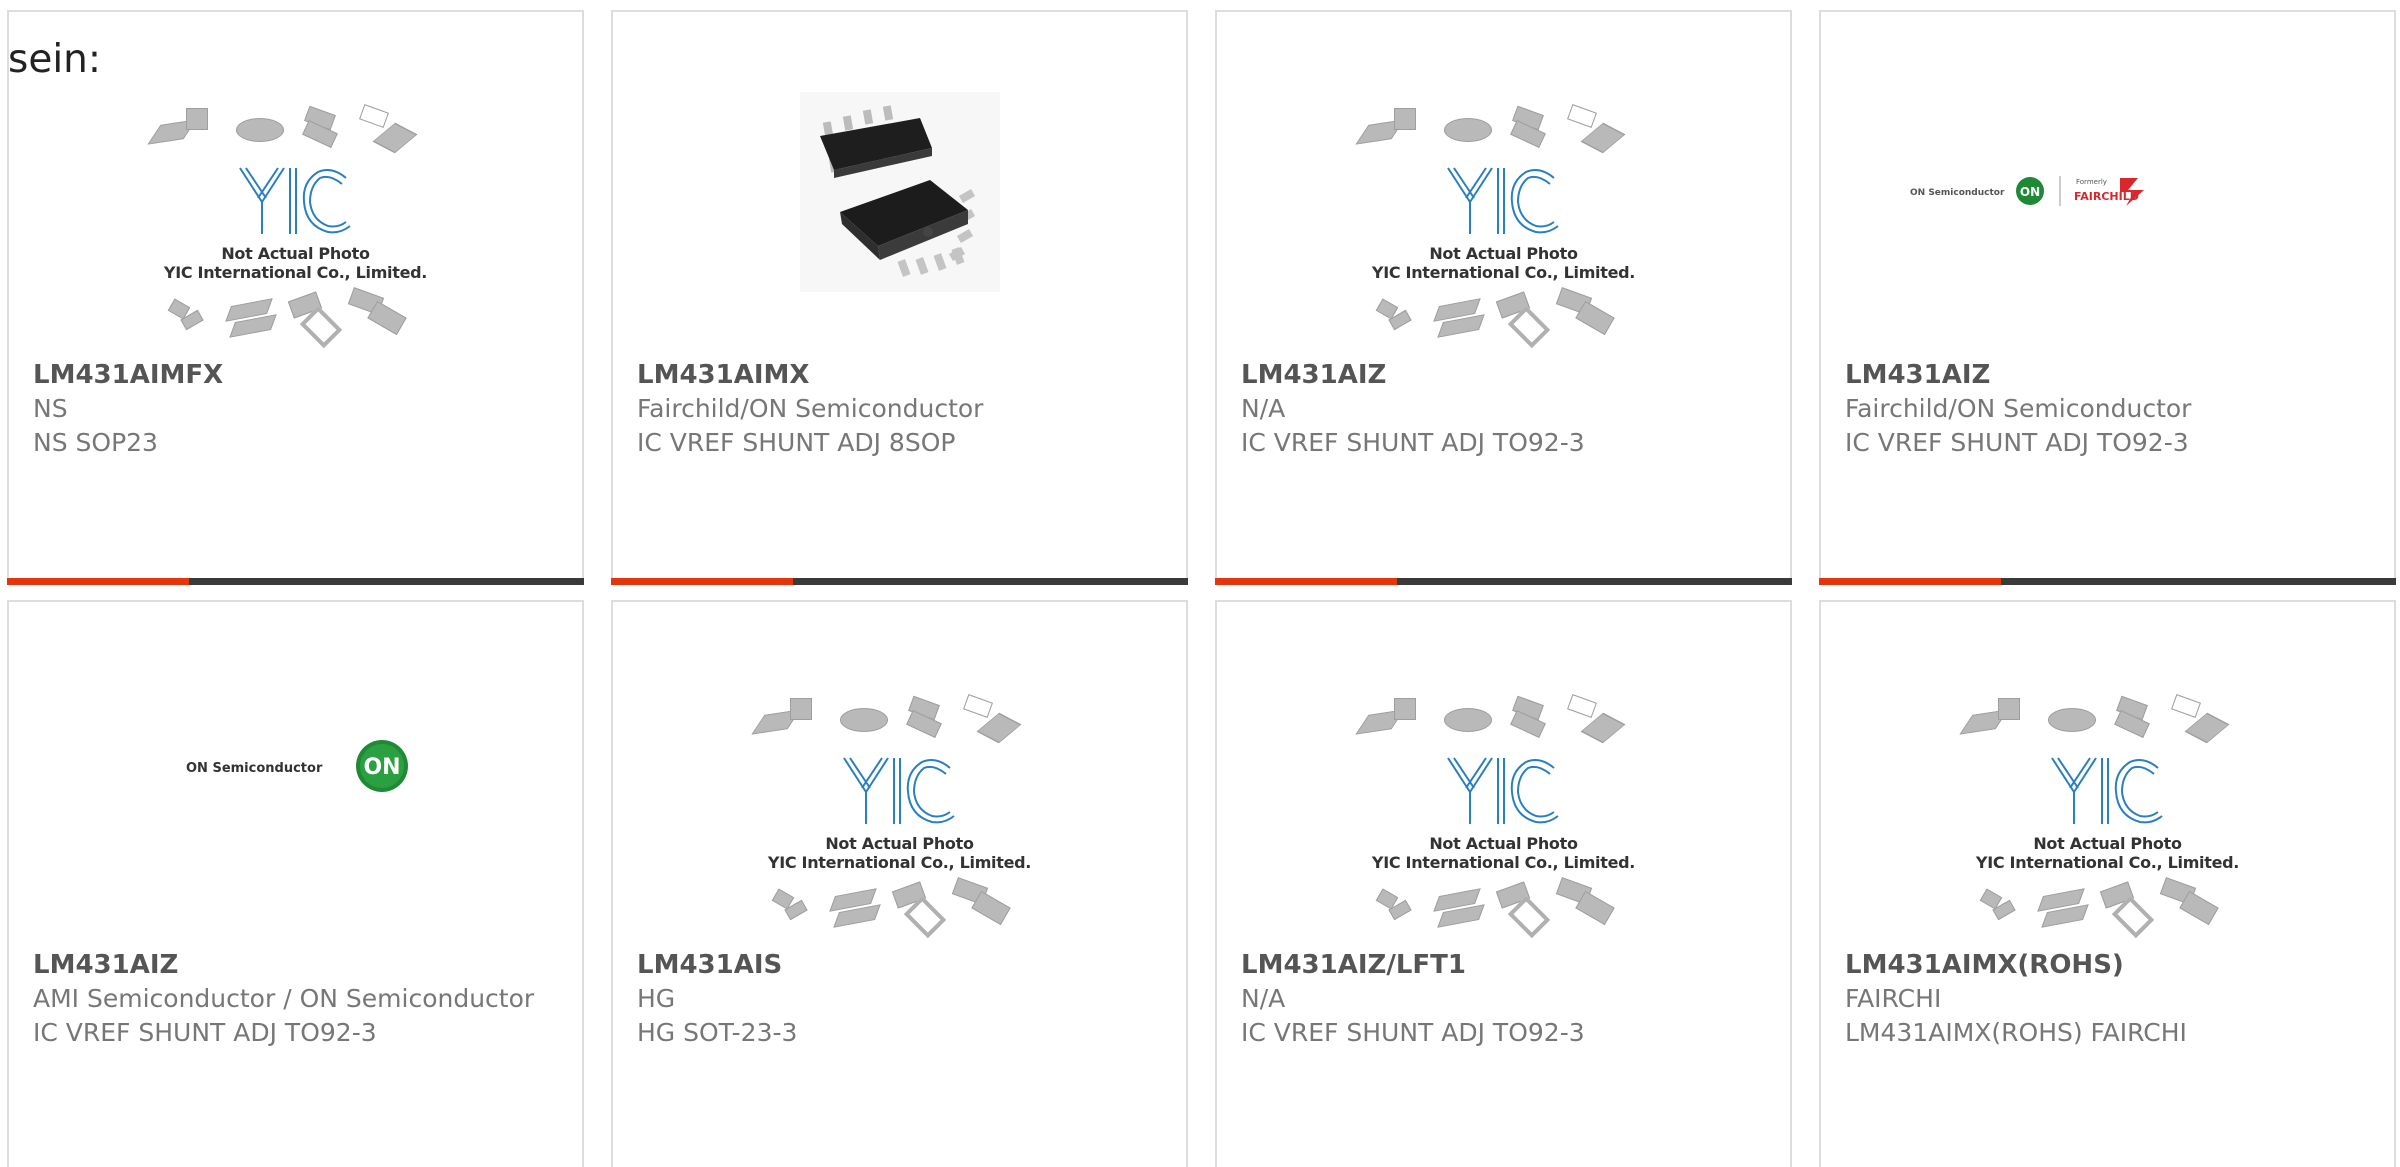 This screenshot has height=1167, width=2400. Describe the element at coordinates (899, 192) in the screenshot. I see `sop8-package-icon` at that location.